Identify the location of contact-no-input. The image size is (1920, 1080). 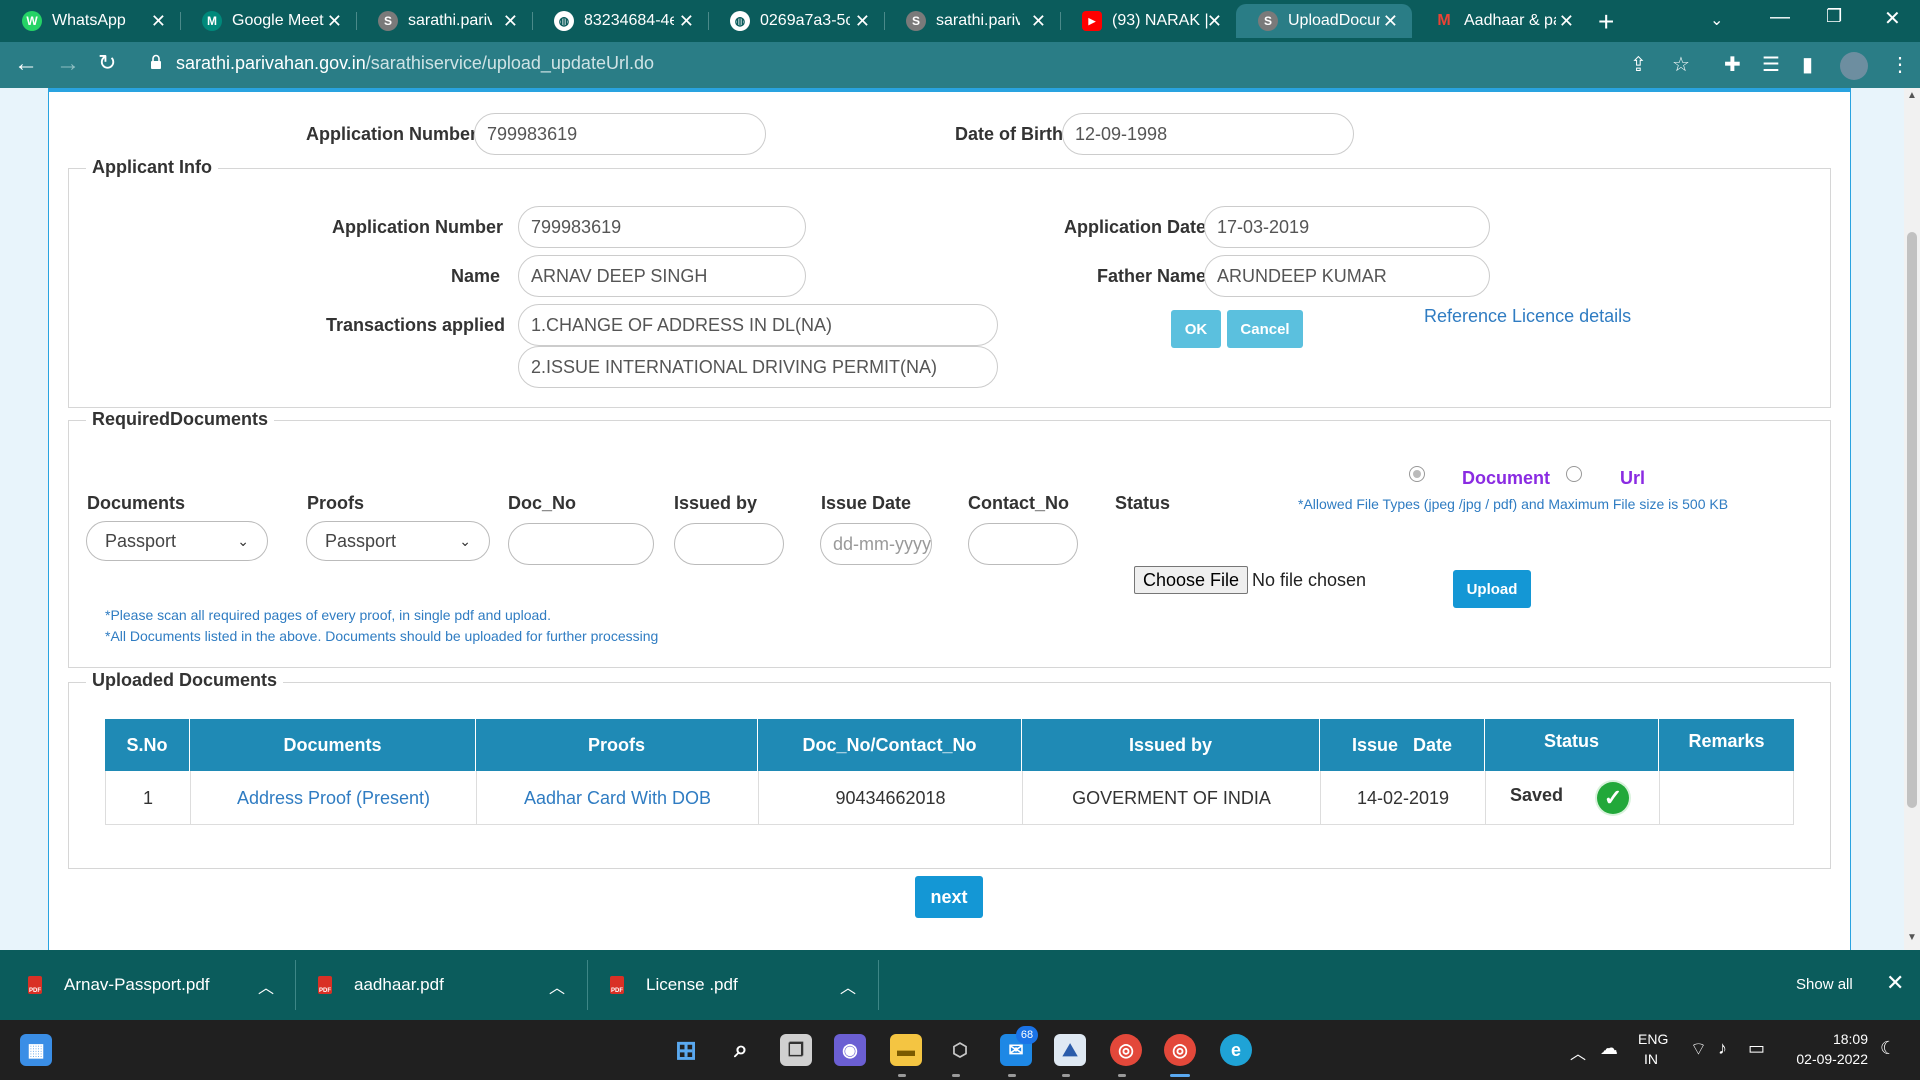
(1023, 544).